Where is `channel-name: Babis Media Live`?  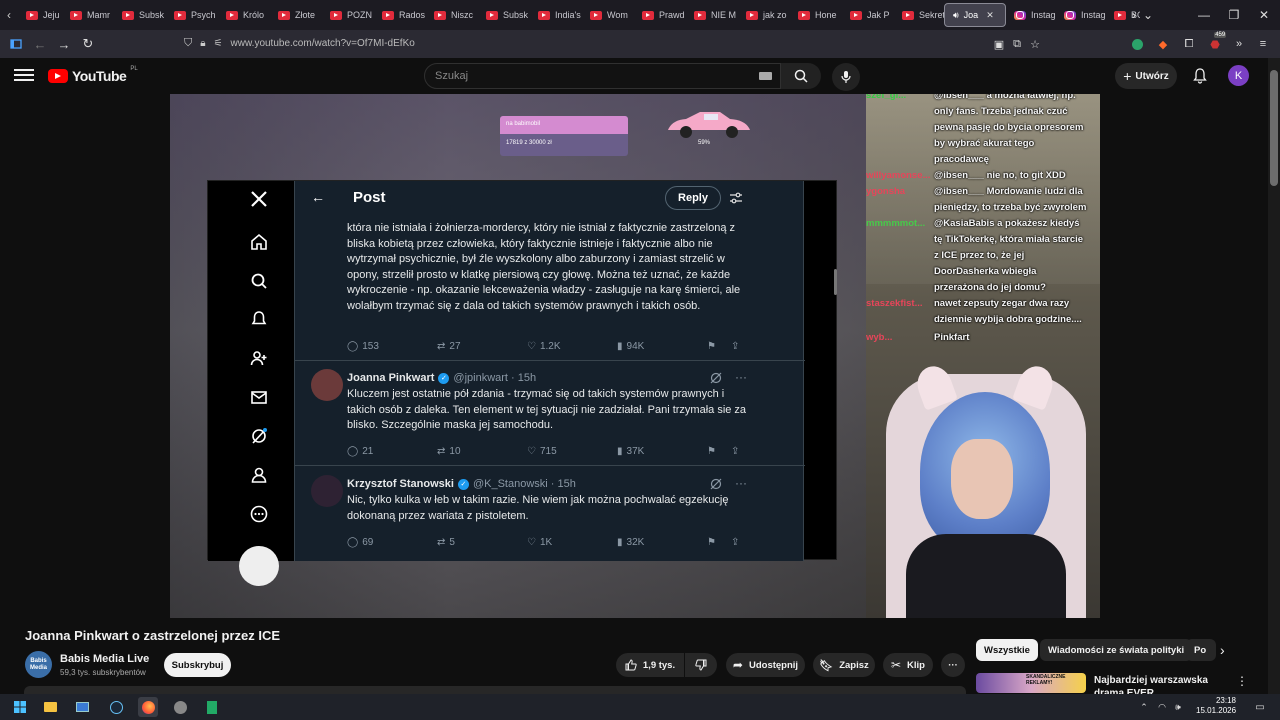
channel-name: Babis Media Live is located at coordinates (104, 659).